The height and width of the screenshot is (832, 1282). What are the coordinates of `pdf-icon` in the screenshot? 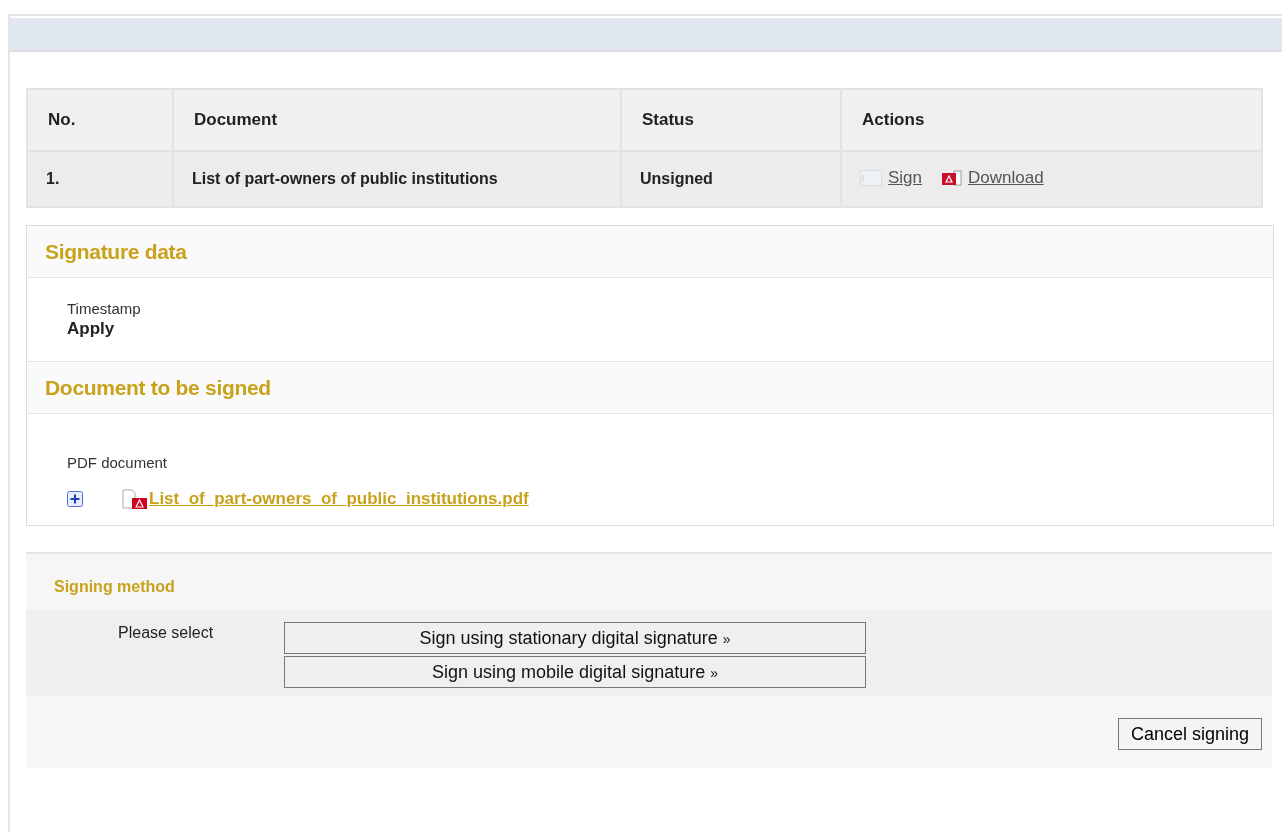 It's located at (952, 178).